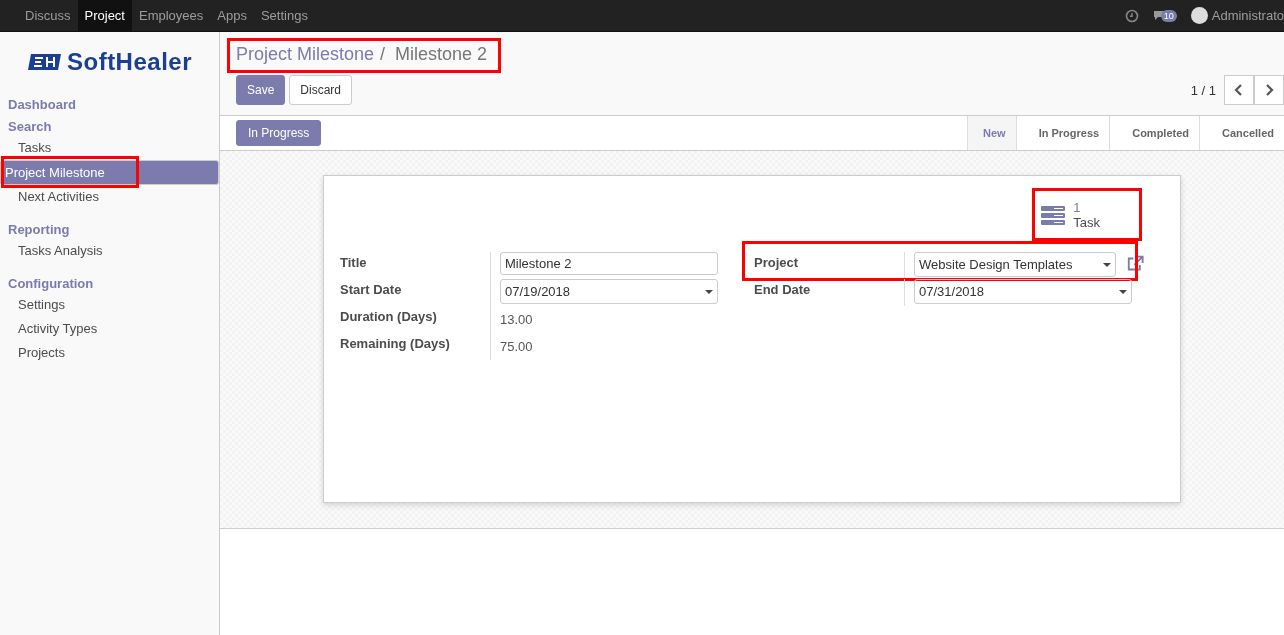  Describe the element at coordinates (109, 353) in the screenshot. I see `sidebar-item: Projects` at that location.